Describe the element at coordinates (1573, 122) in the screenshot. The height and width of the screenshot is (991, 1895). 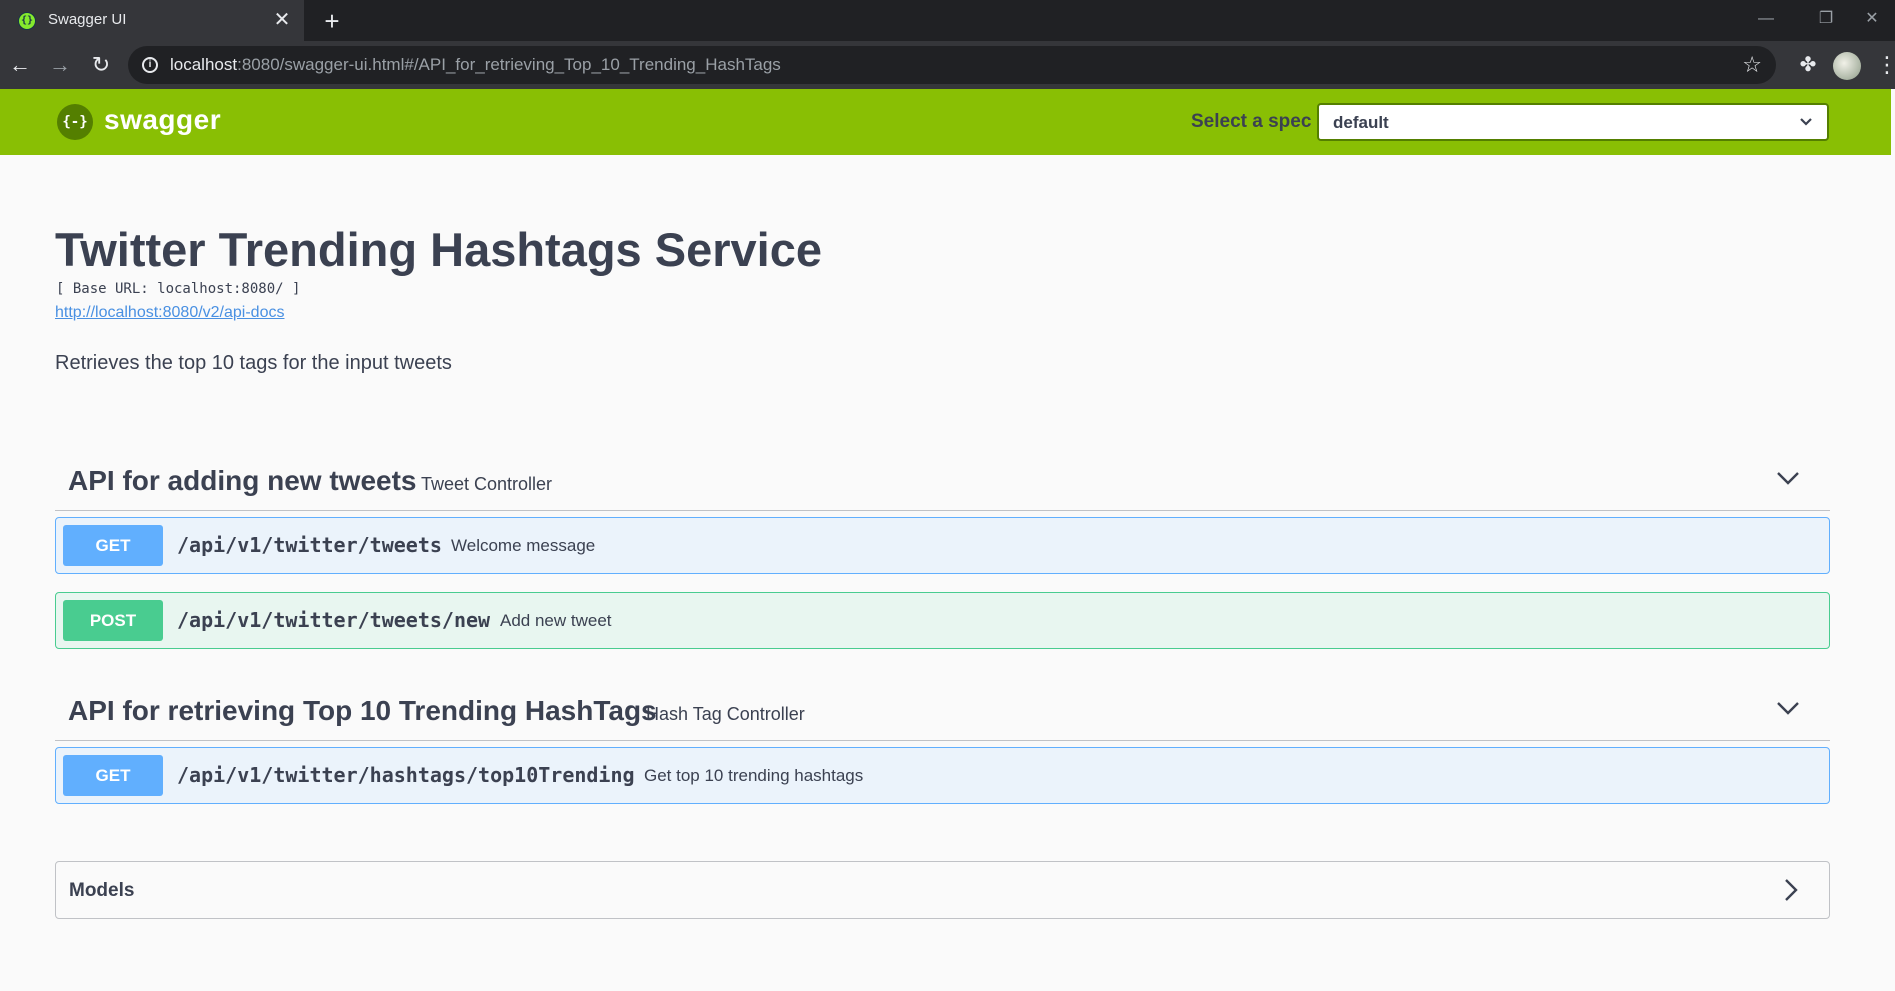
I see `spec-select: default` at that location.